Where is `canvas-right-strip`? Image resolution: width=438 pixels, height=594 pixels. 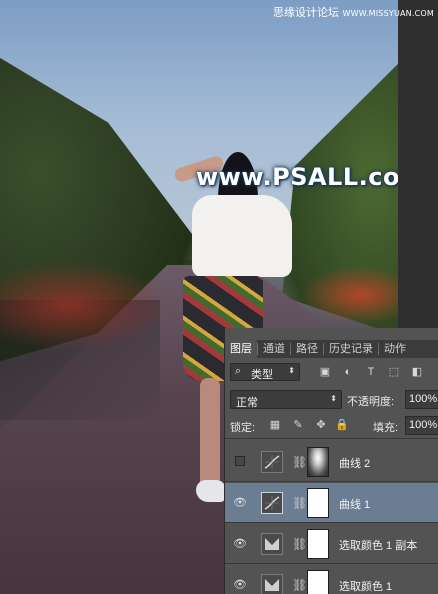
canvas-right-strip is located at coordinates (418, 165).